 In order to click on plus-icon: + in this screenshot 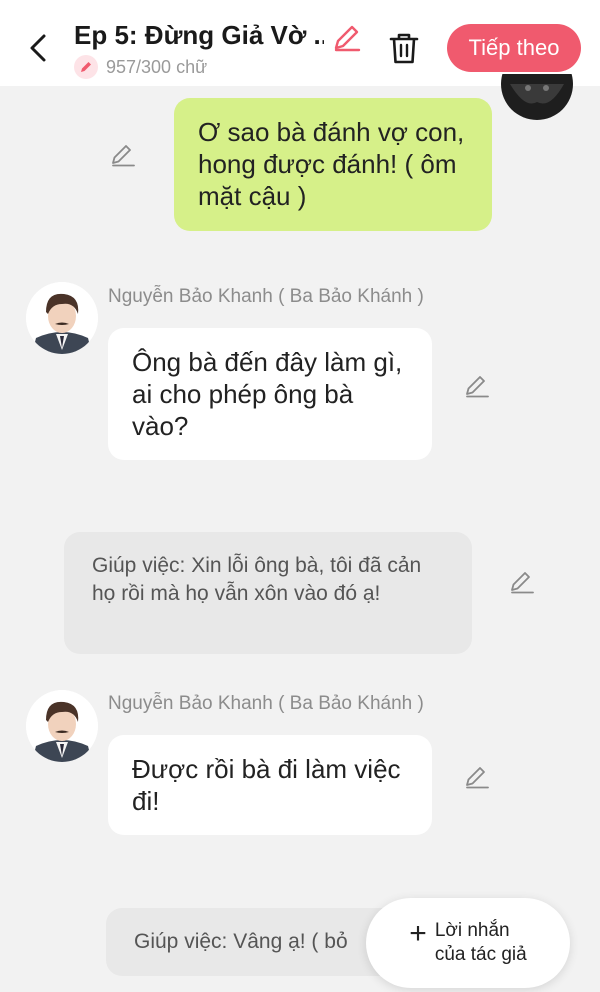, I will do `click(418, 933)`.